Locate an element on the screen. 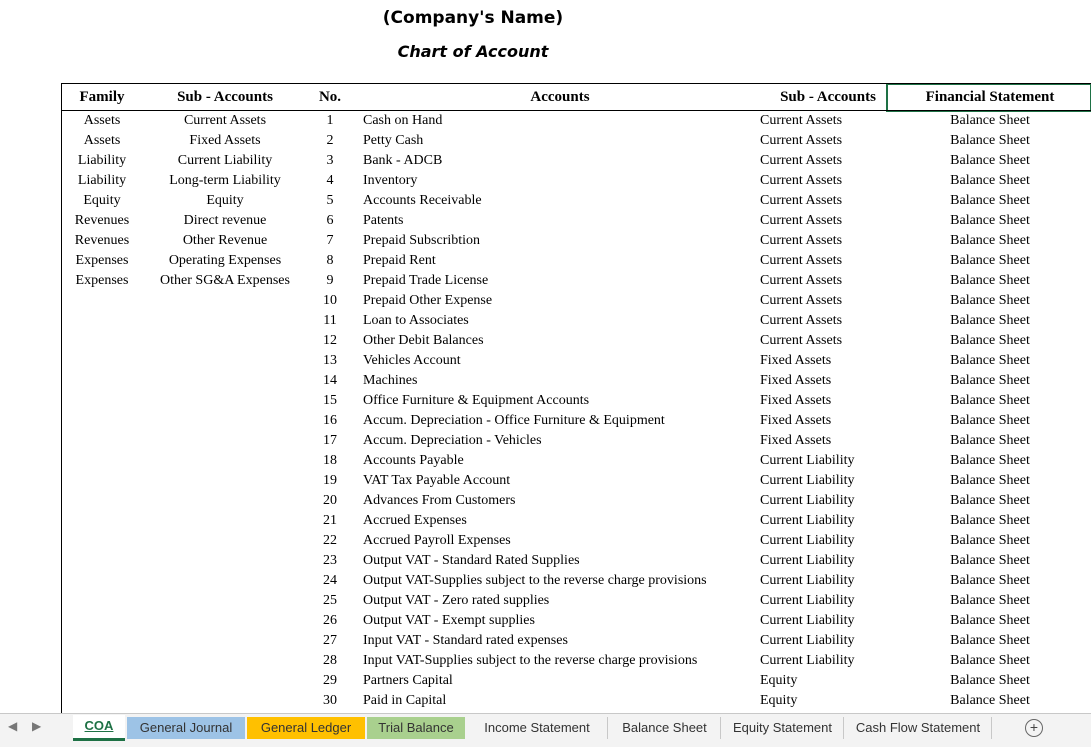 Image resolution: width=1091 pixels, height=747 pixels. account-name-cell: Cash on Hand is located at coordinates (565, 121).